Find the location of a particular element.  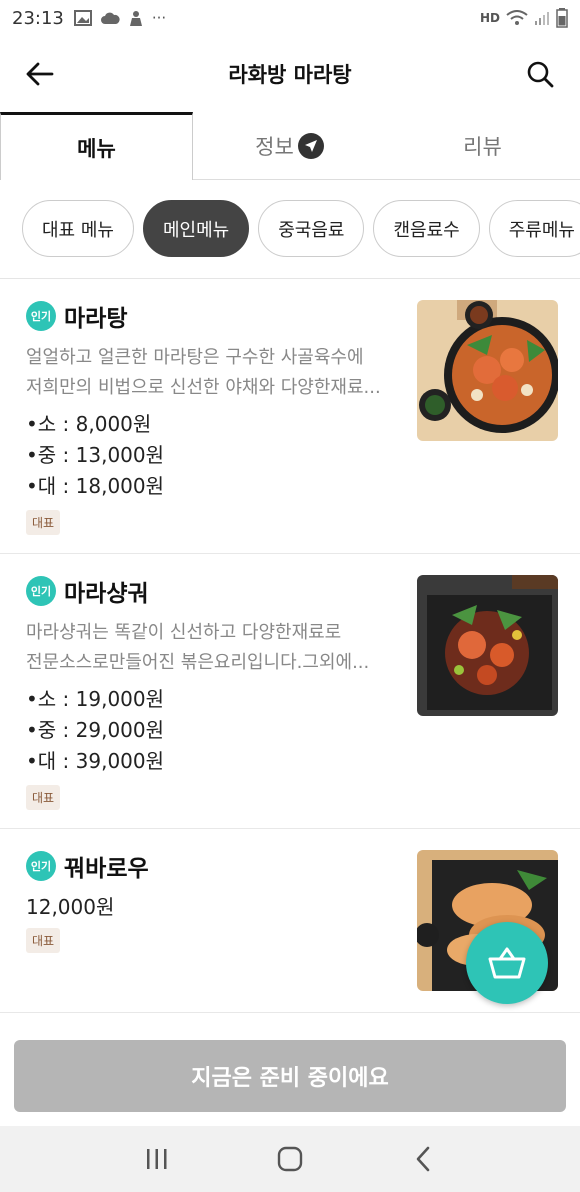

tab-reviews: 리뷰 is located at coordinates (482, 145).